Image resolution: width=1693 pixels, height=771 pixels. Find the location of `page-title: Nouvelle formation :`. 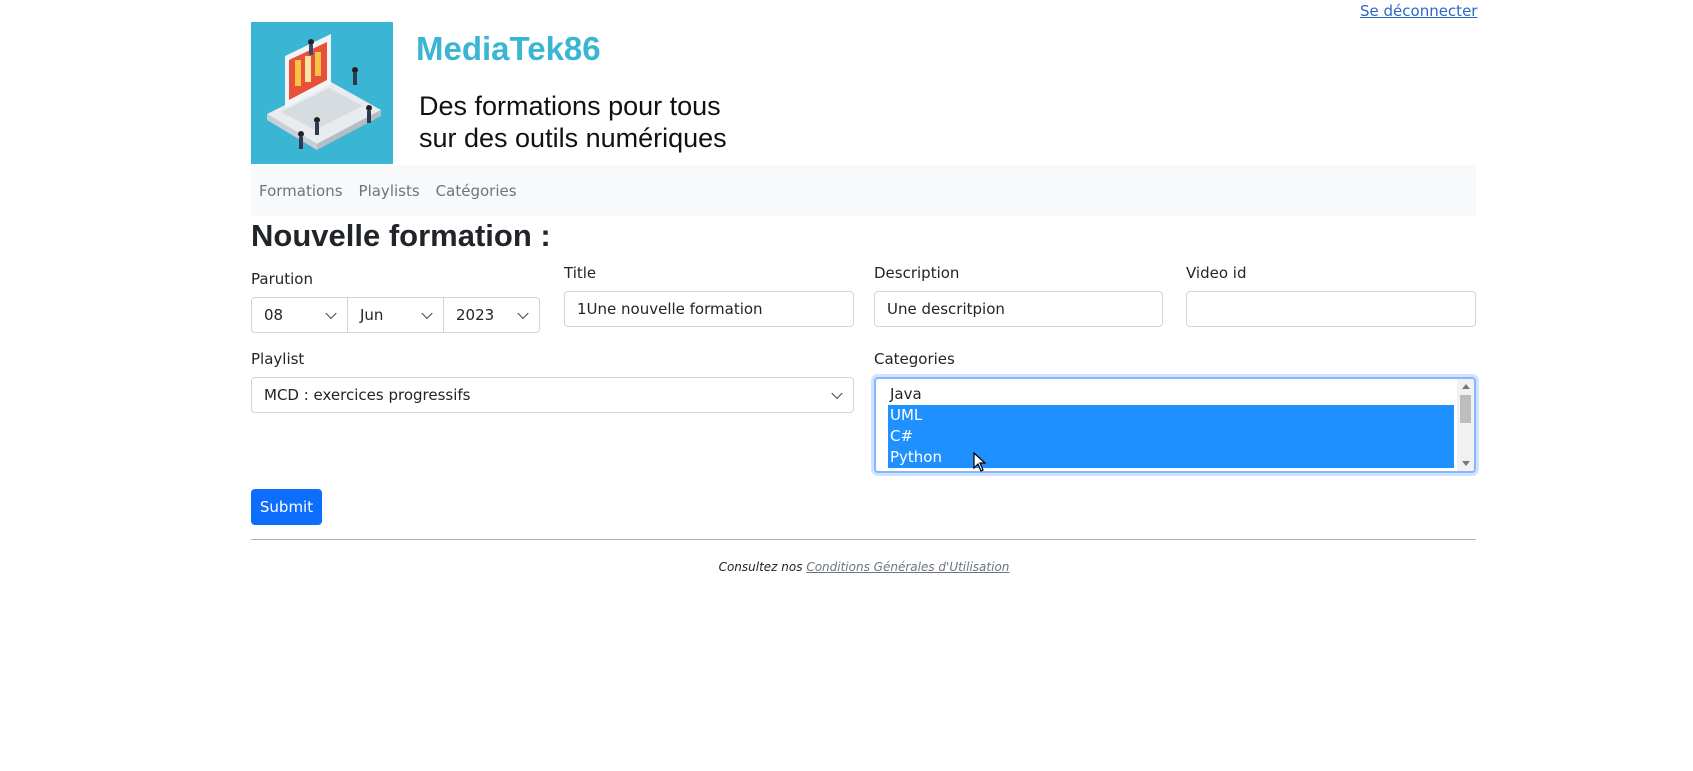

page-title: Nouvelle formation : is located at coordinates (401, 235).